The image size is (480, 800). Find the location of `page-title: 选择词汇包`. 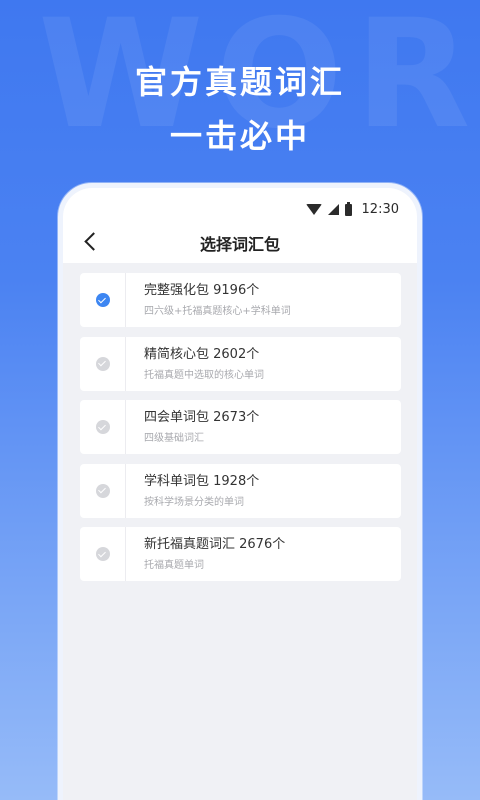

page-title: 选择词汇包 is located at coordinates (239, 244).